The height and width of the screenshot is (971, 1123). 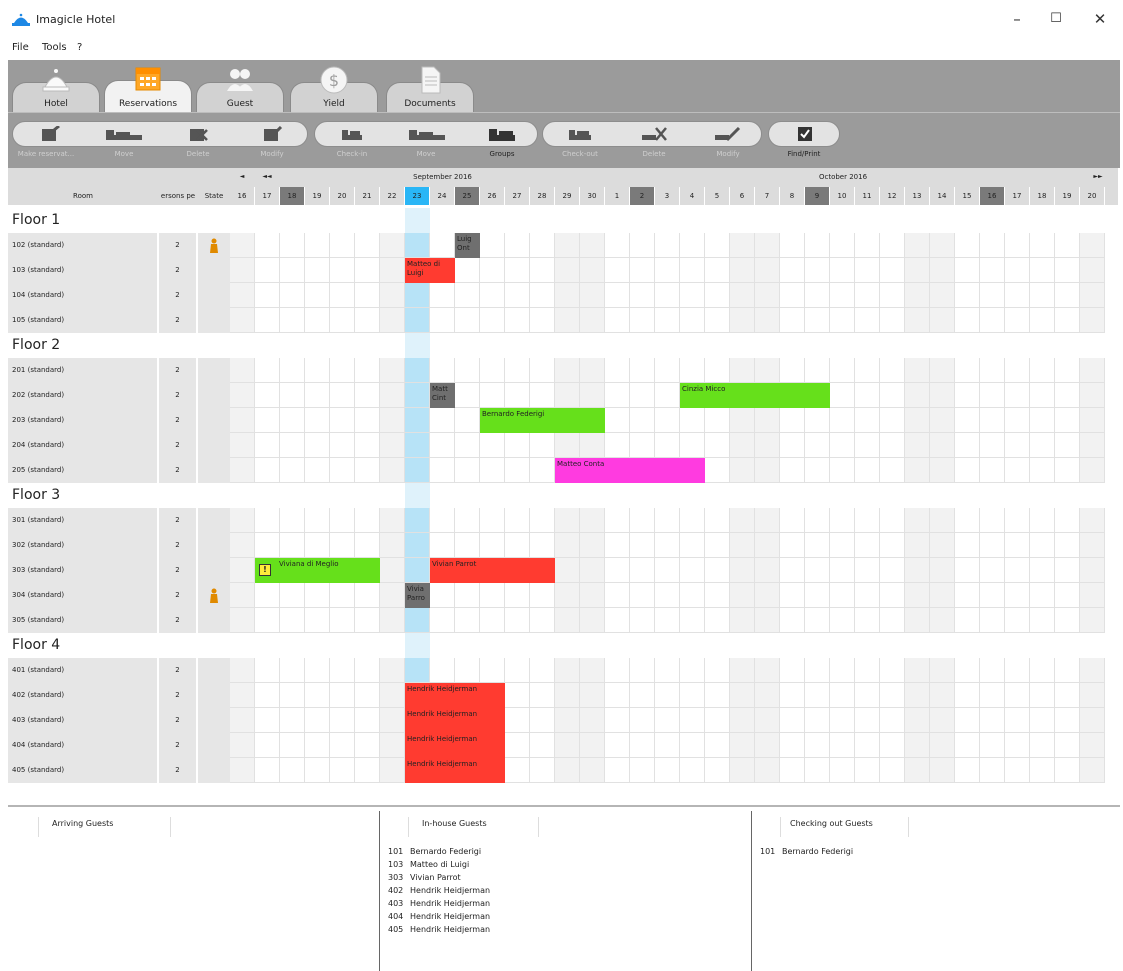 I want to click on day-header: 18, so click(x=292, y=196).